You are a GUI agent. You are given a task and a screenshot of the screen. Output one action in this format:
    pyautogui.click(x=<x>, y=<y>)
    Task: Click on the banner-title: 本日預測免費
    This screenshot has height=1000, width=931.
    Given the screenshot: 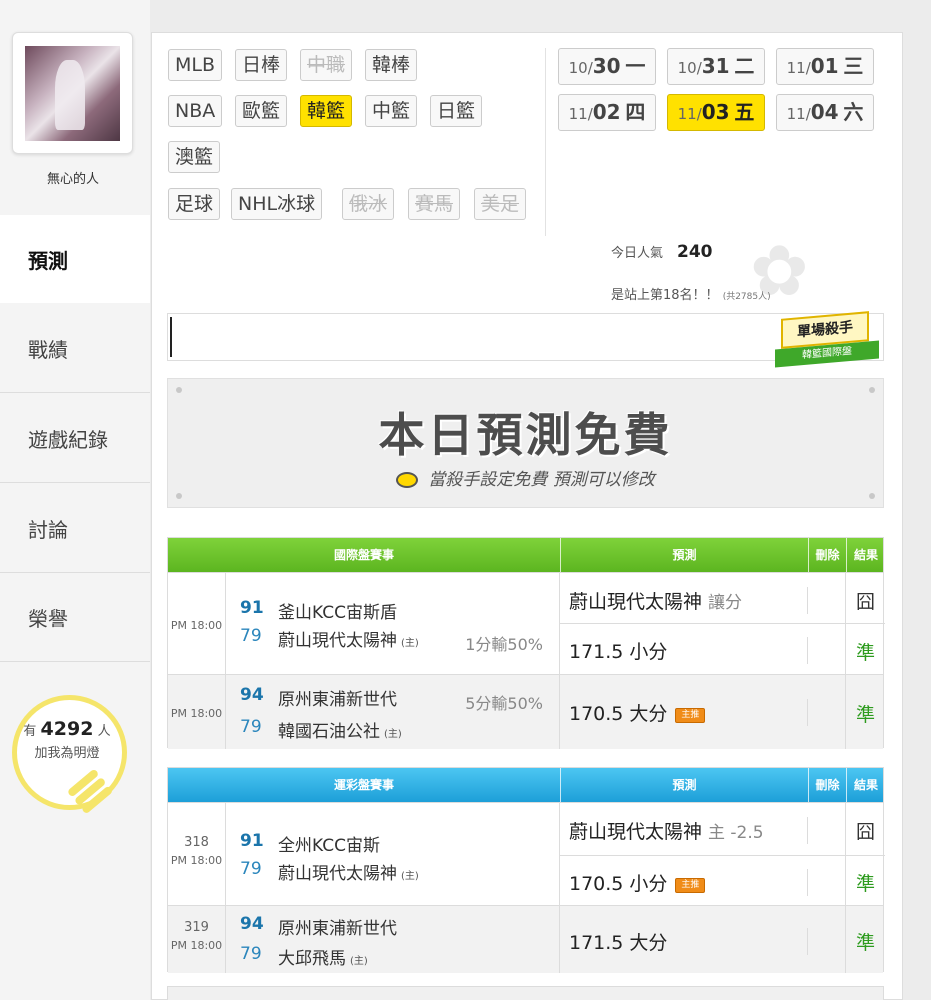 What is the action you would take?
    pyautogui.click(x=525, y=435)
    